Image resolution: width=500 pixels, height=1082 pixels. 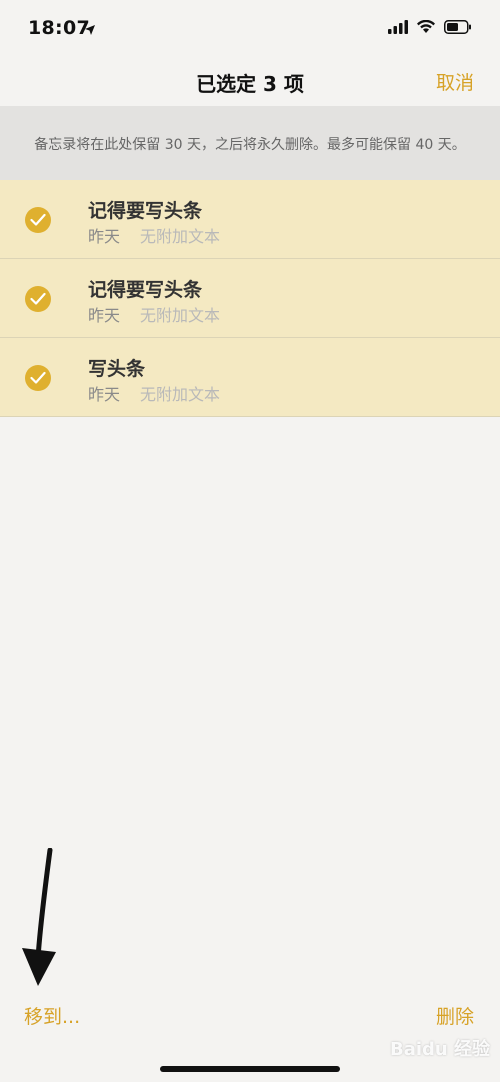 I want to click on battery-icon, so click(x=458, y=28).